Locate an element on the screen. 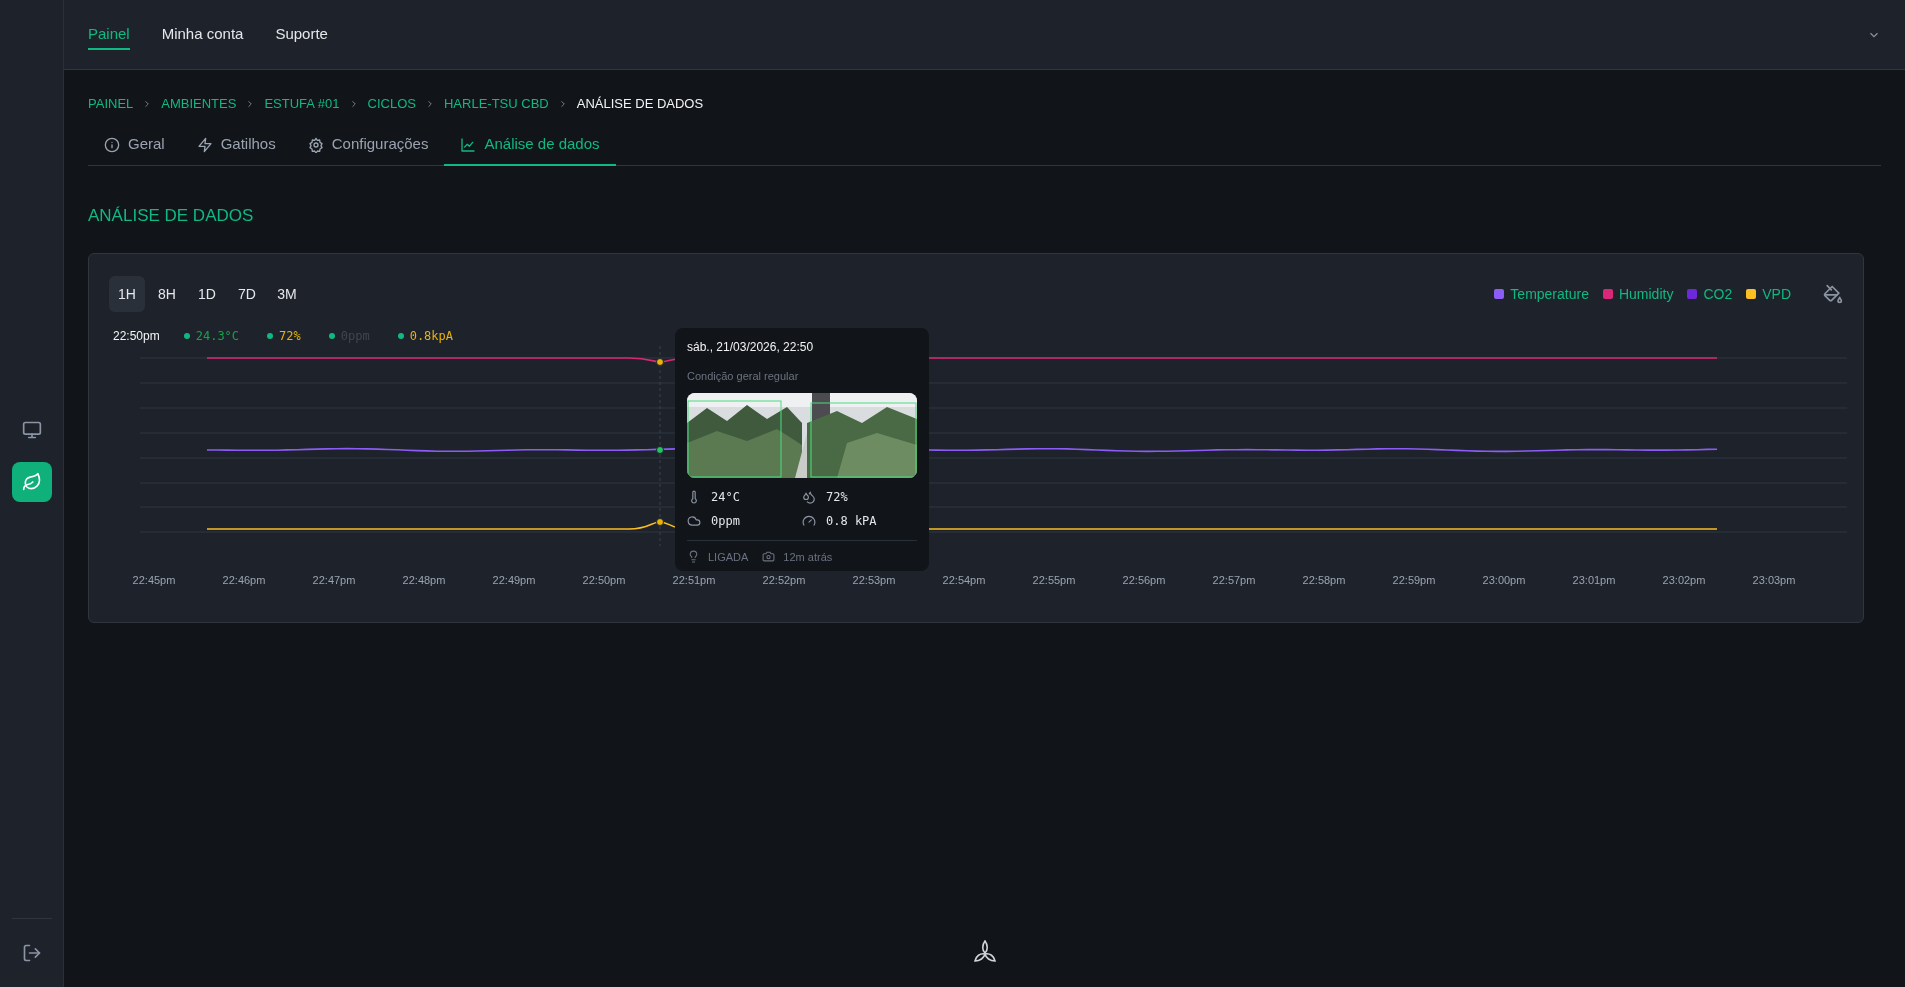 The width and height of the screenshot is (1905, 987). monitor-icon is located at coordinates (31, 430).